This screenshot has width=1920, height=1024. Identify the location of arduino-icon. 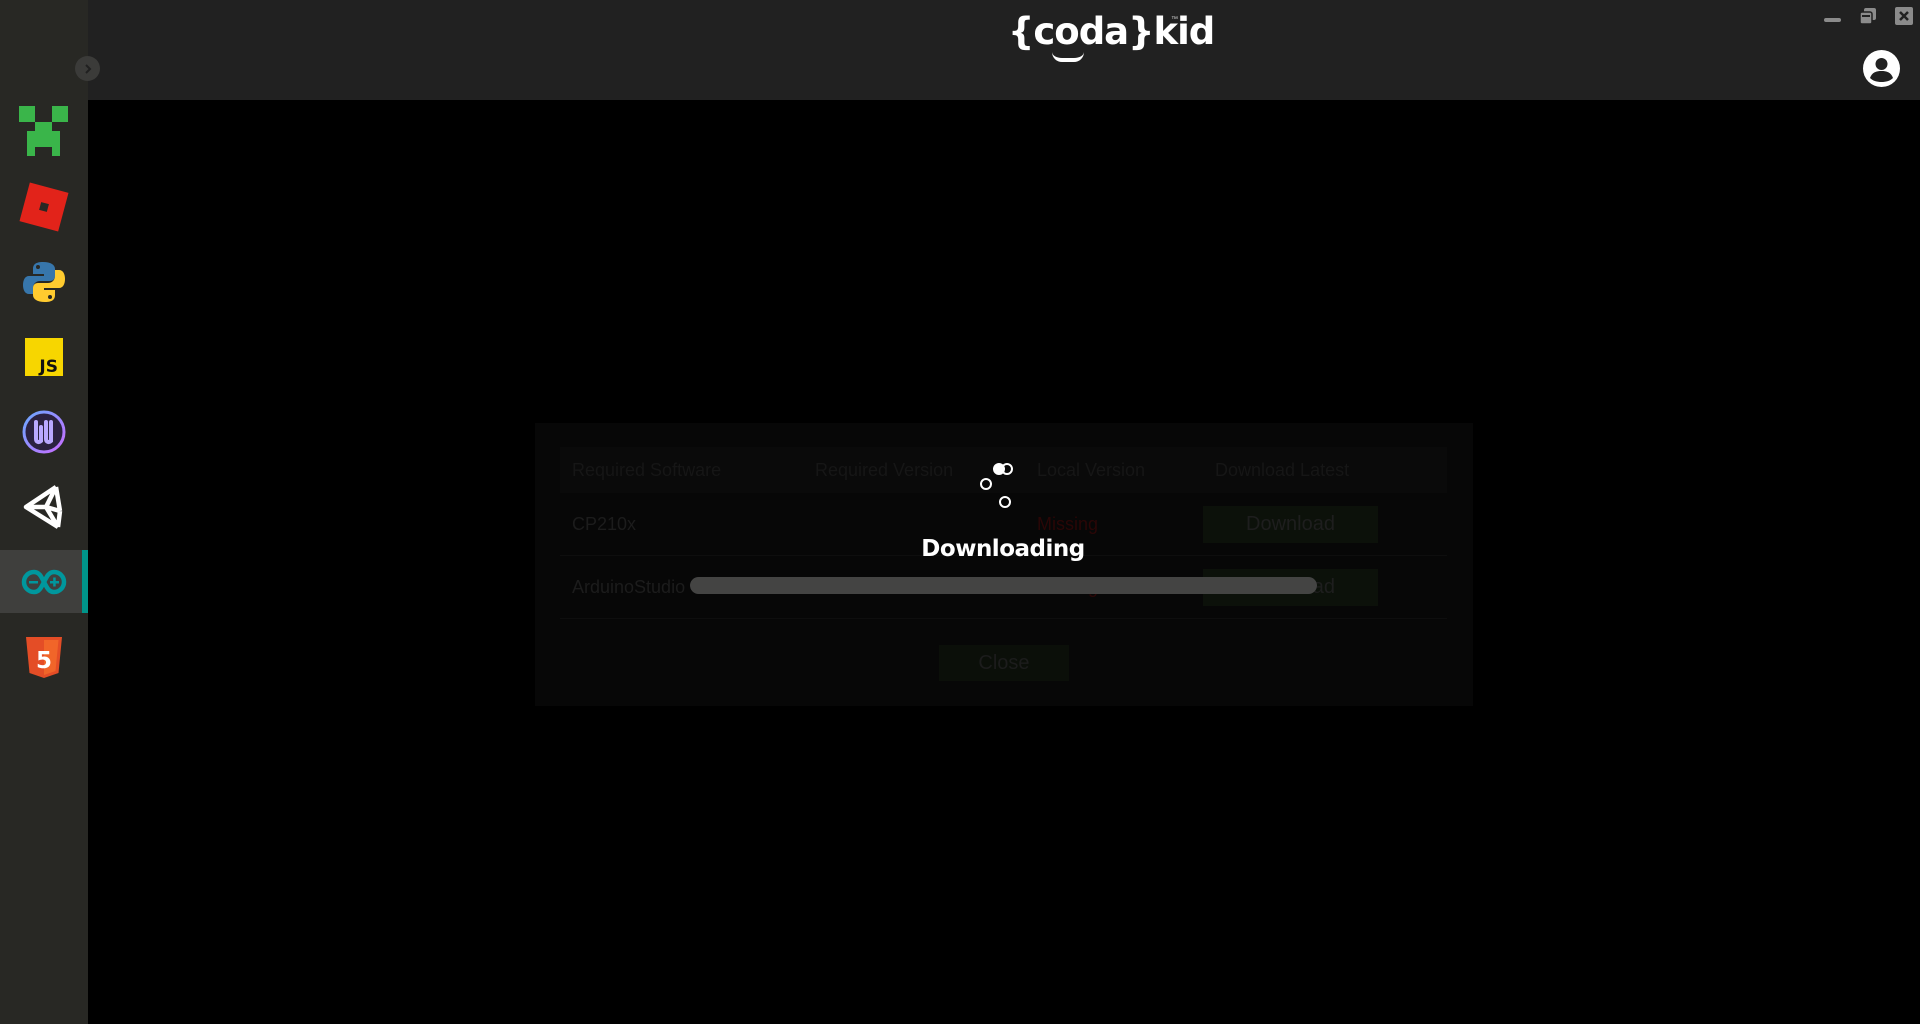
(44, 581).